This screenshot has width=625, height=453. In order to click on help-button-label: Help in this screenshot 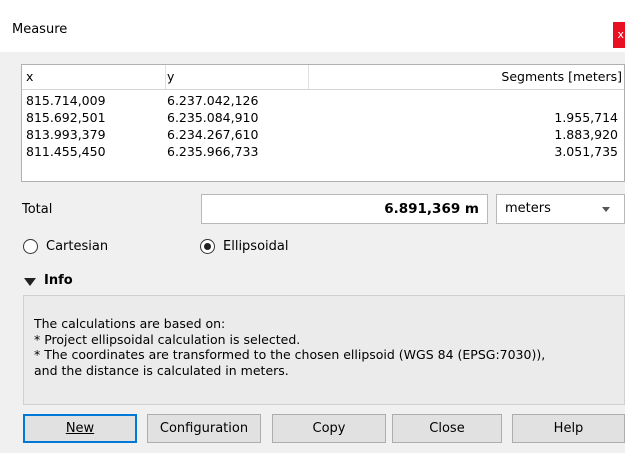, I will do `click(568, 428)`.